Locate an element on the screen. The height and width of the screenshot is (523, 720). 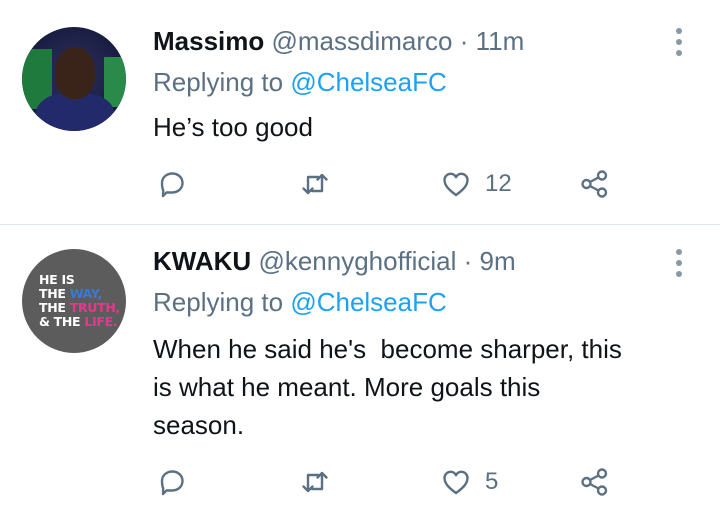
avatar: HE IS THE WAY, THE TRUTH, & THE LIFE. is located at coordinates (74, 301).